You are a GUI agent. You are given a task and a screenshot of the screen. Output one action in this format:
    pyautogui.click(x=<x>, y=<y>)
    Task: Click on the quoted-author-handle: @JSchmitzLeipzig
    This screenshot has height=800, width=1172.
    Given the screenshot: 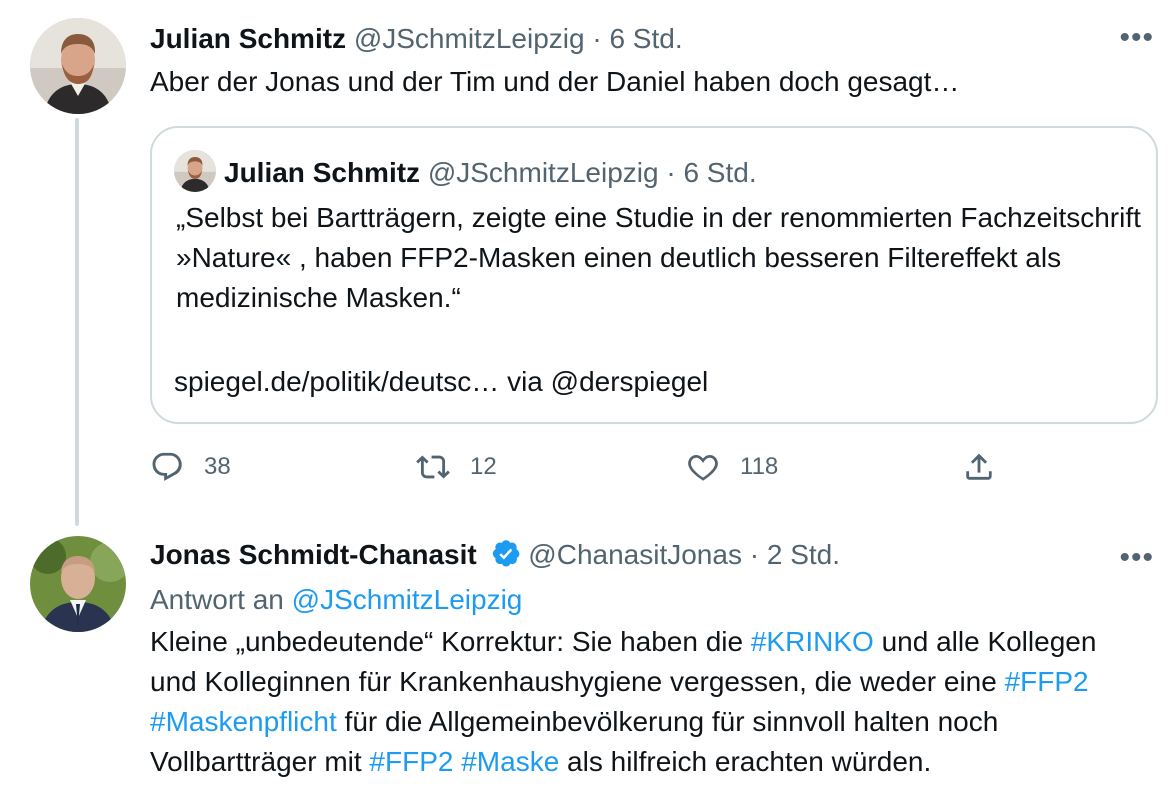 What is the action you would take?
    pyautogui.click(x=543, y=172)
    